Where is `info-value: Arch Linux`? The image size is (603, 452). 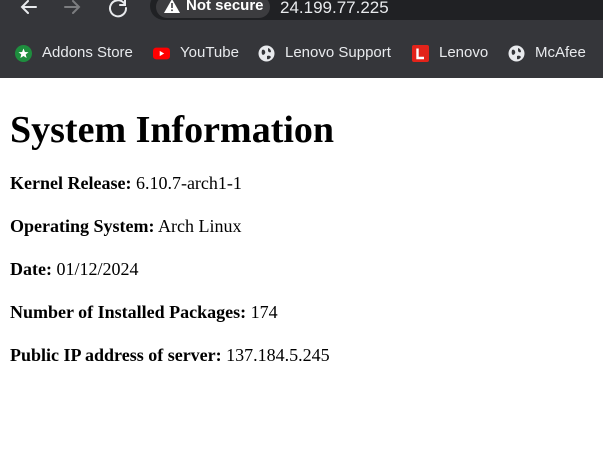 info-value: Arch Linux is located at coordinates (200, 226).